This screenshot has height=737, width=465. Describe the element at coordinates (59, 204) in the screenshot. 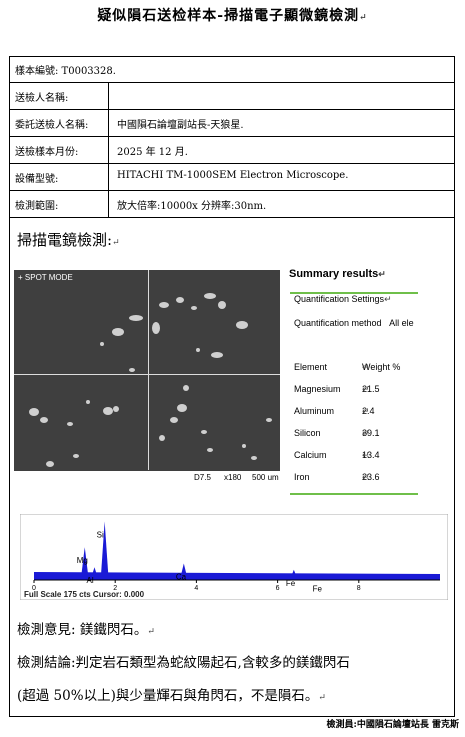

I see `info-key: 檢測範圍:` at that location.